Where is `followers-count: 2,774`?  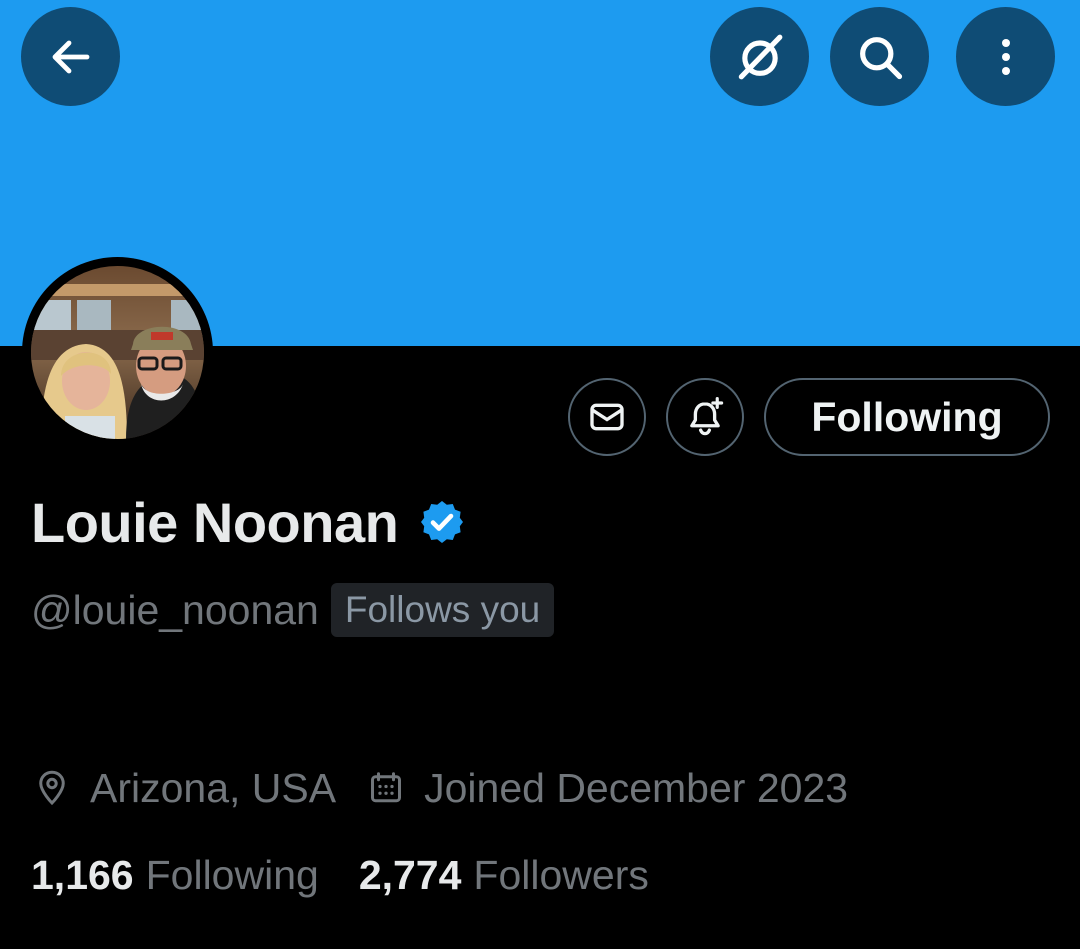 followers-count: 2,774 is located at coordinates (410, 874).